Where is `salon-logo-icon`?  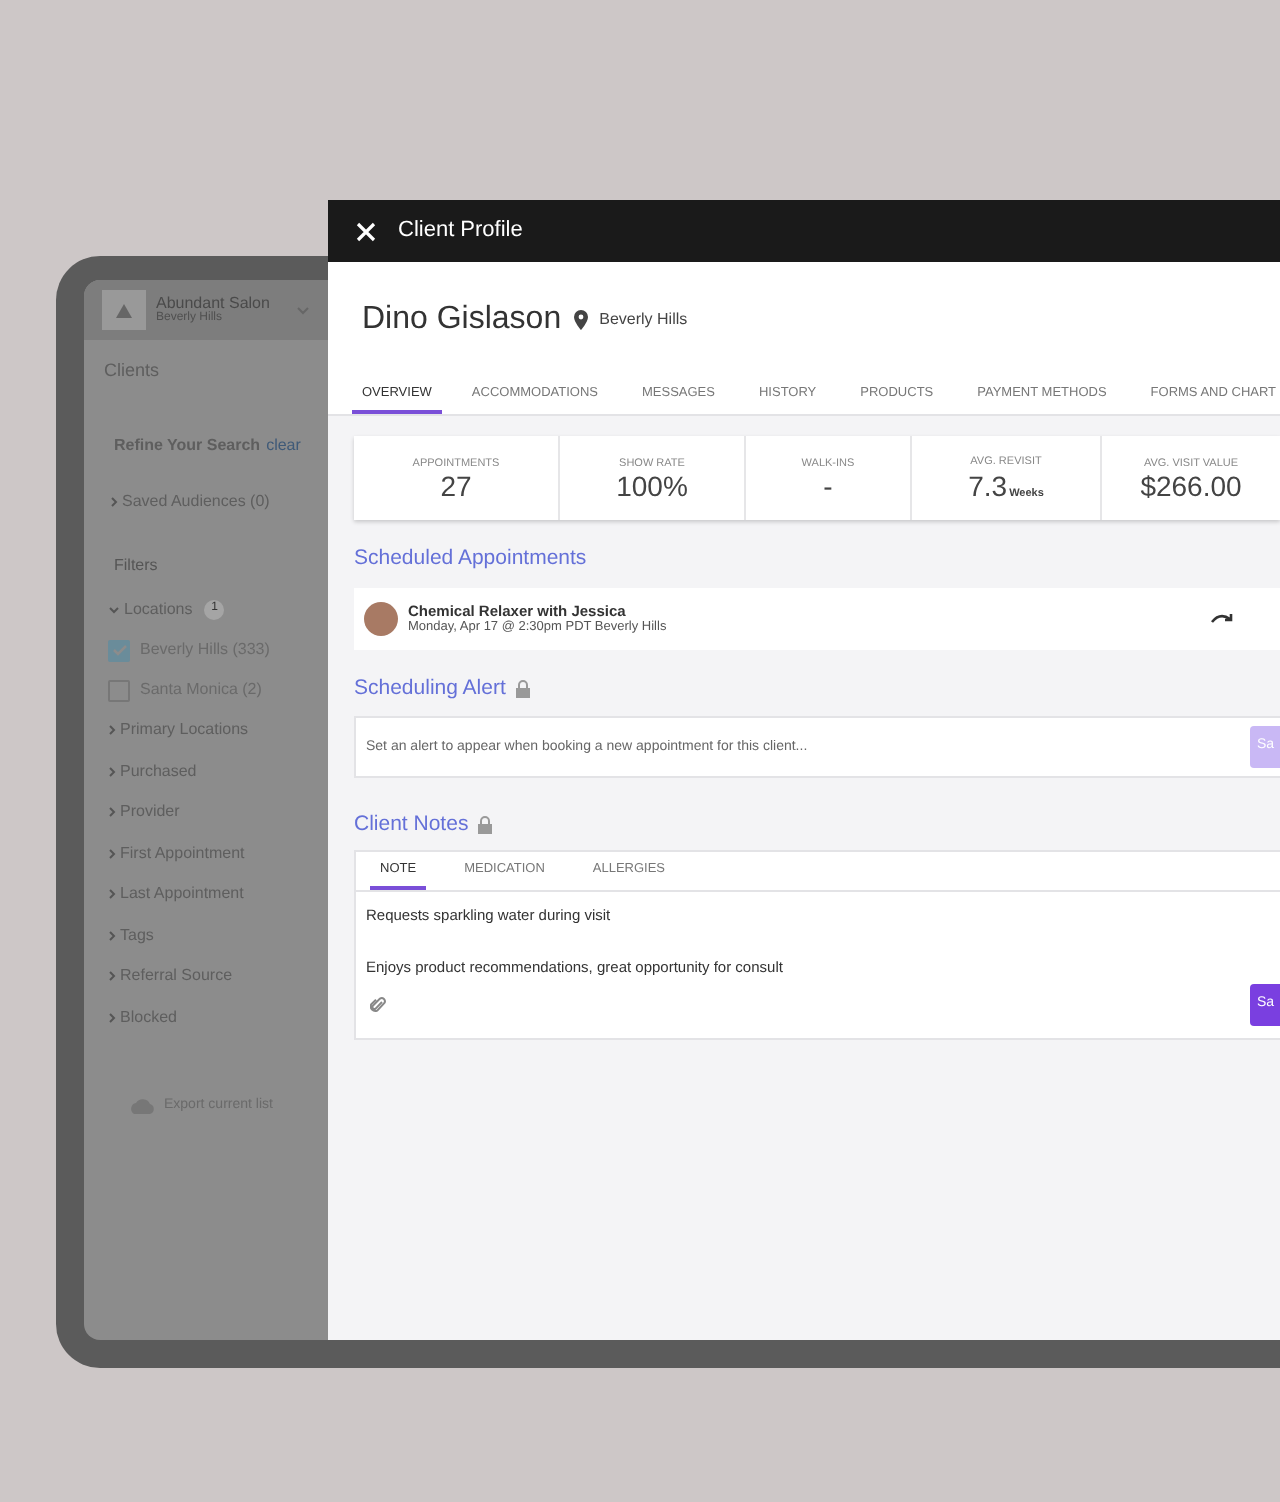
salon-logo-icon is located at coordinates (124, 310).